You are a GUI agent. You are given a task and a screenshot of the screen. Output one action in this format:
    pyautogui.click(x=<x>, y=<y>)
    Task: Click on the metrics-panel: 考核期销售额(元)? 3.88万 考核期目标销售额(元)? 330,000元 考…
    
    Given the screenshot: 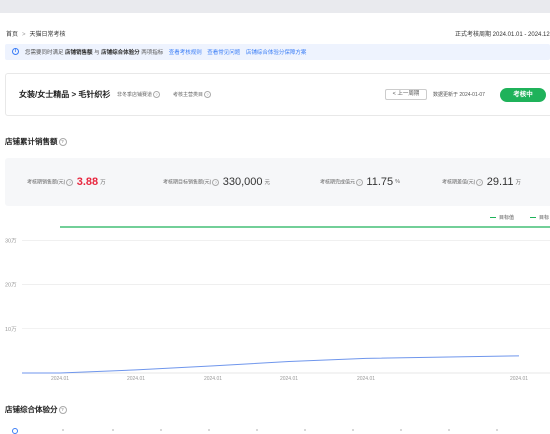 What is the action you would take?
    pyautogui.click(x=277, y=182)
    